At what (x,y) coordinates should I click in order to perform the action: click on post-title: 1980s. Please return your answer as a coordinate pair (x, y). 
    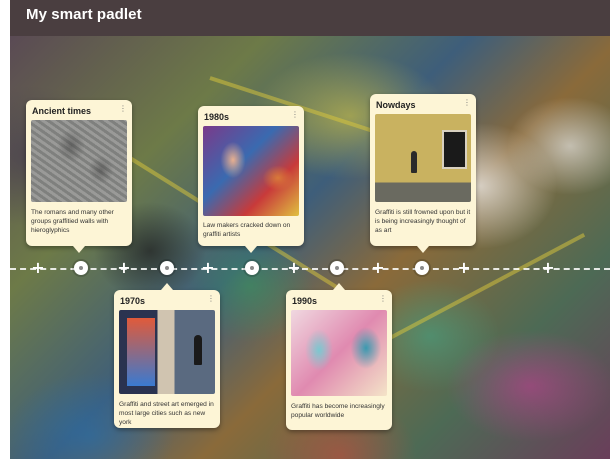
    Looking at the image, I should click on (217, 117).